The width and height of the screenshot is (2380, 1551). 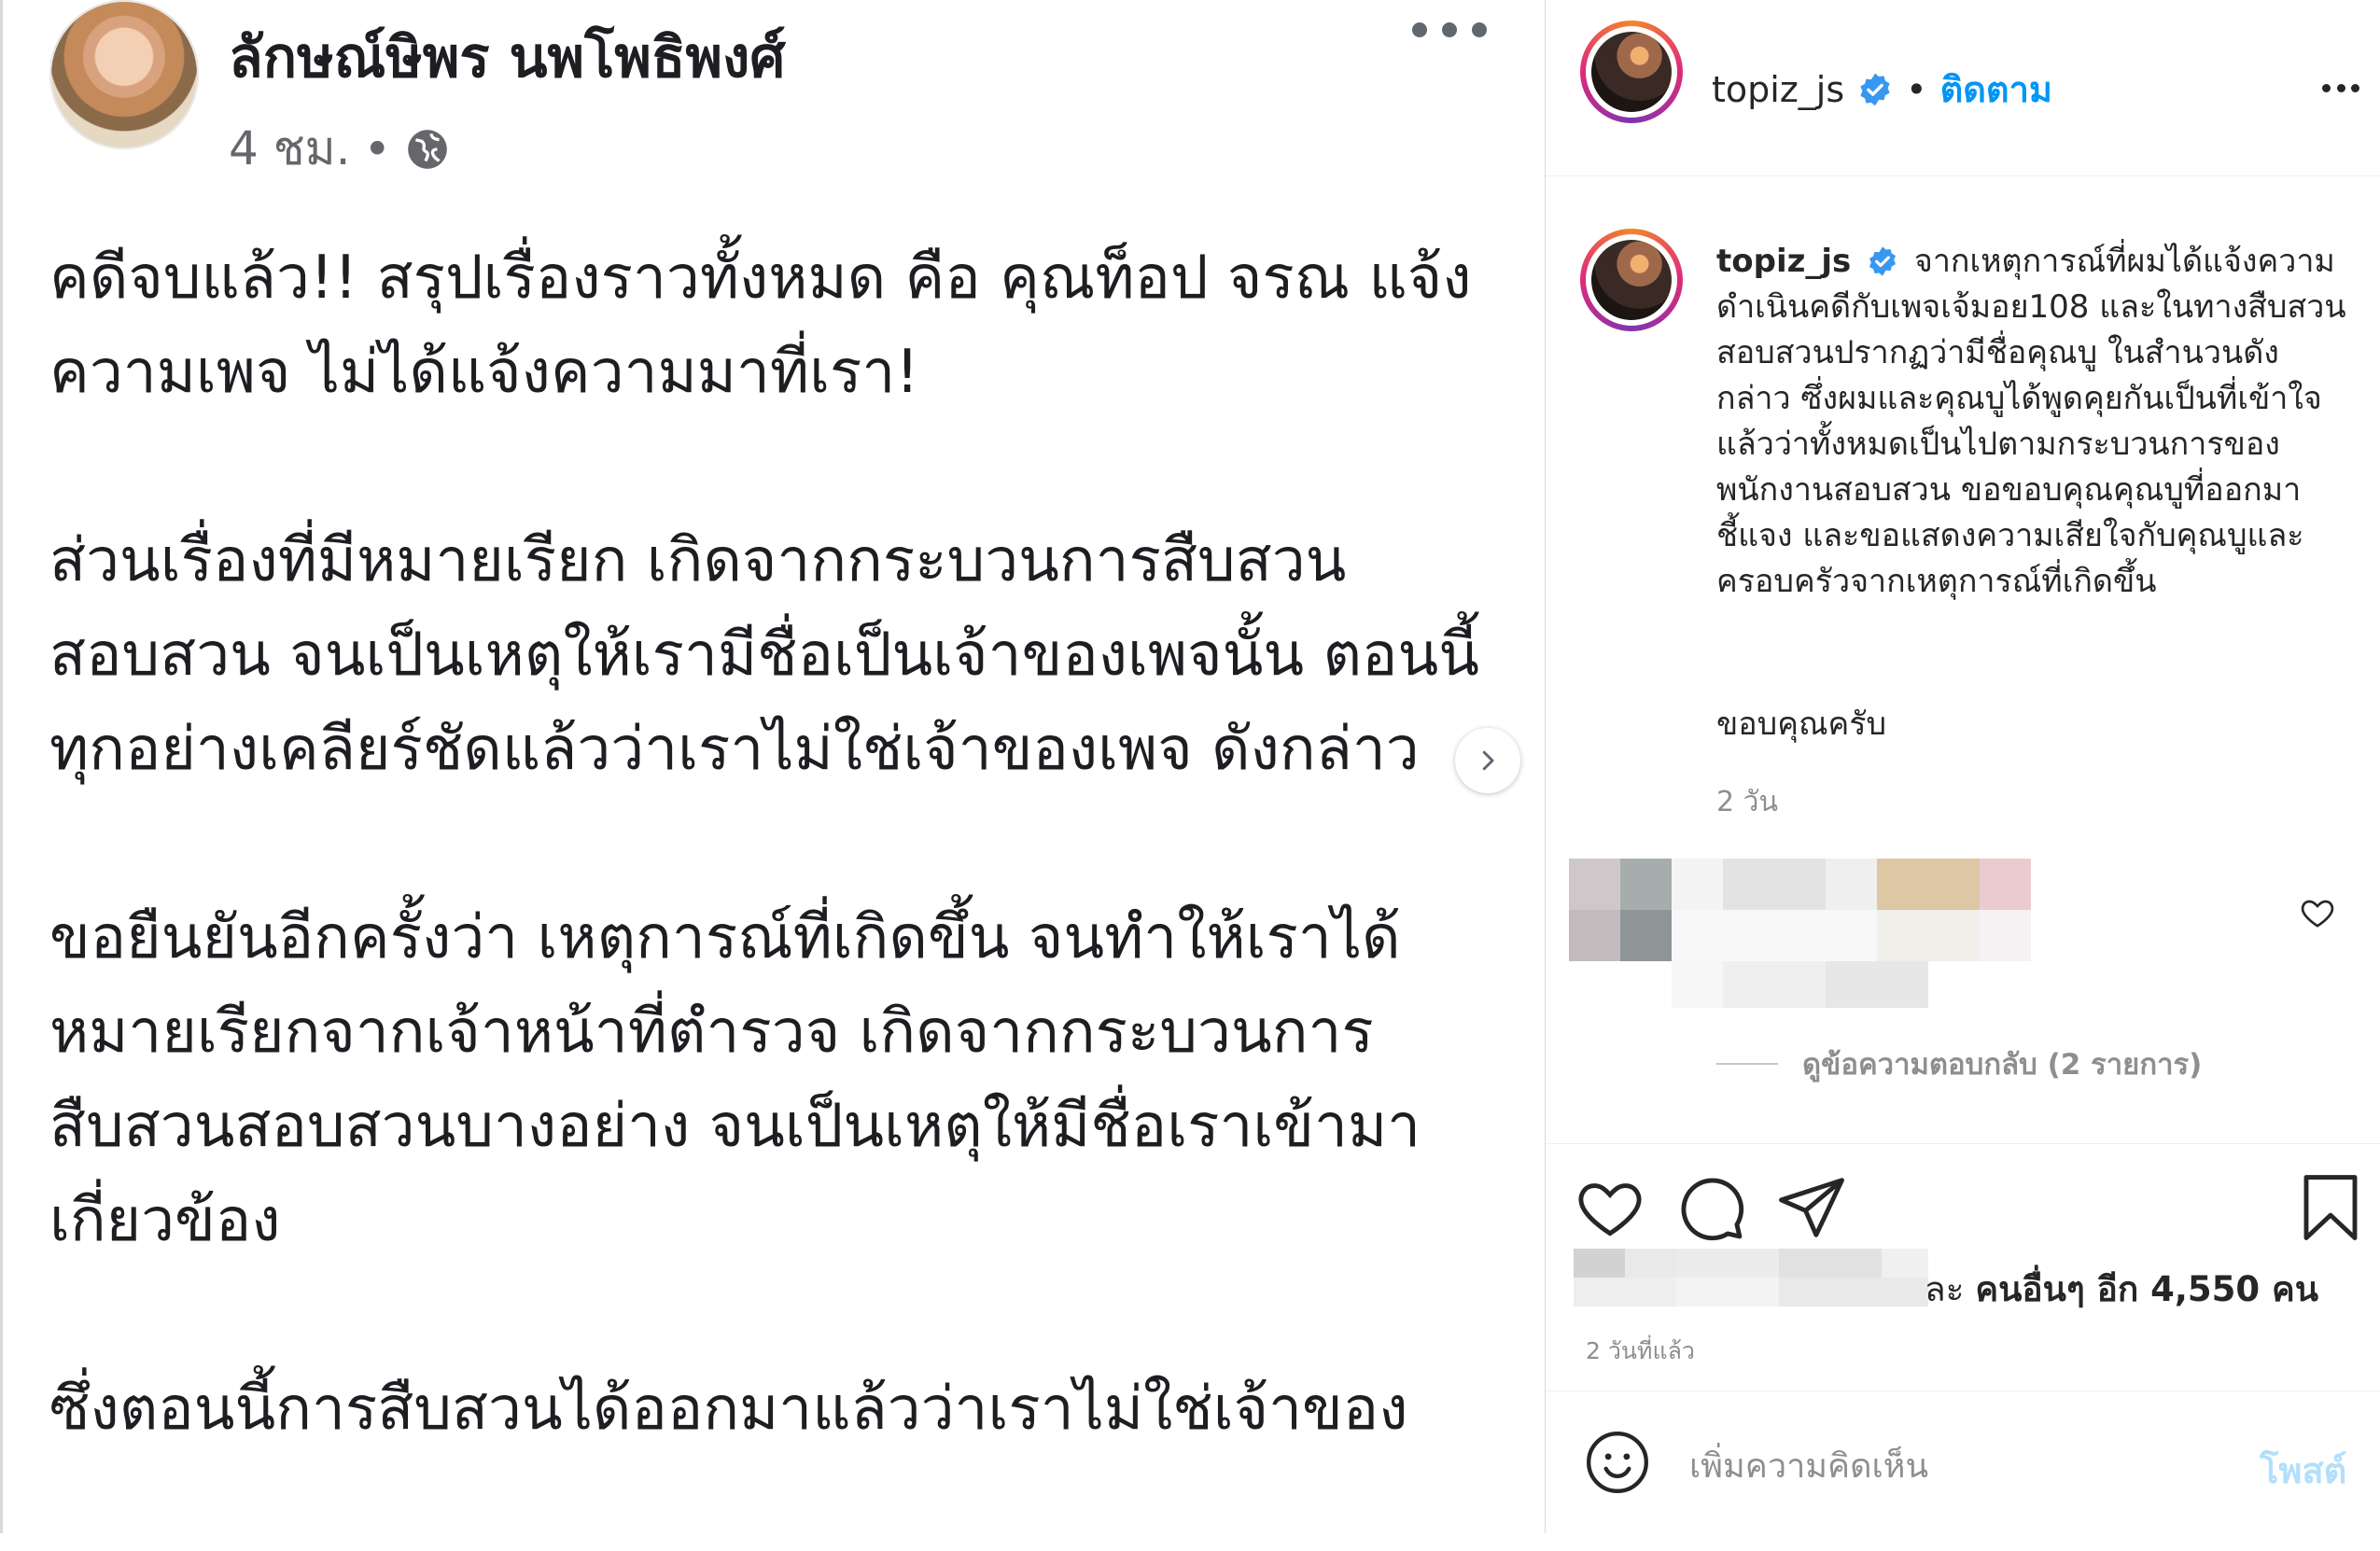 What do you see at coordinates (1811, 1207) in the screenshot?
I see `share-icon` at bounding box center [1811, 1207].